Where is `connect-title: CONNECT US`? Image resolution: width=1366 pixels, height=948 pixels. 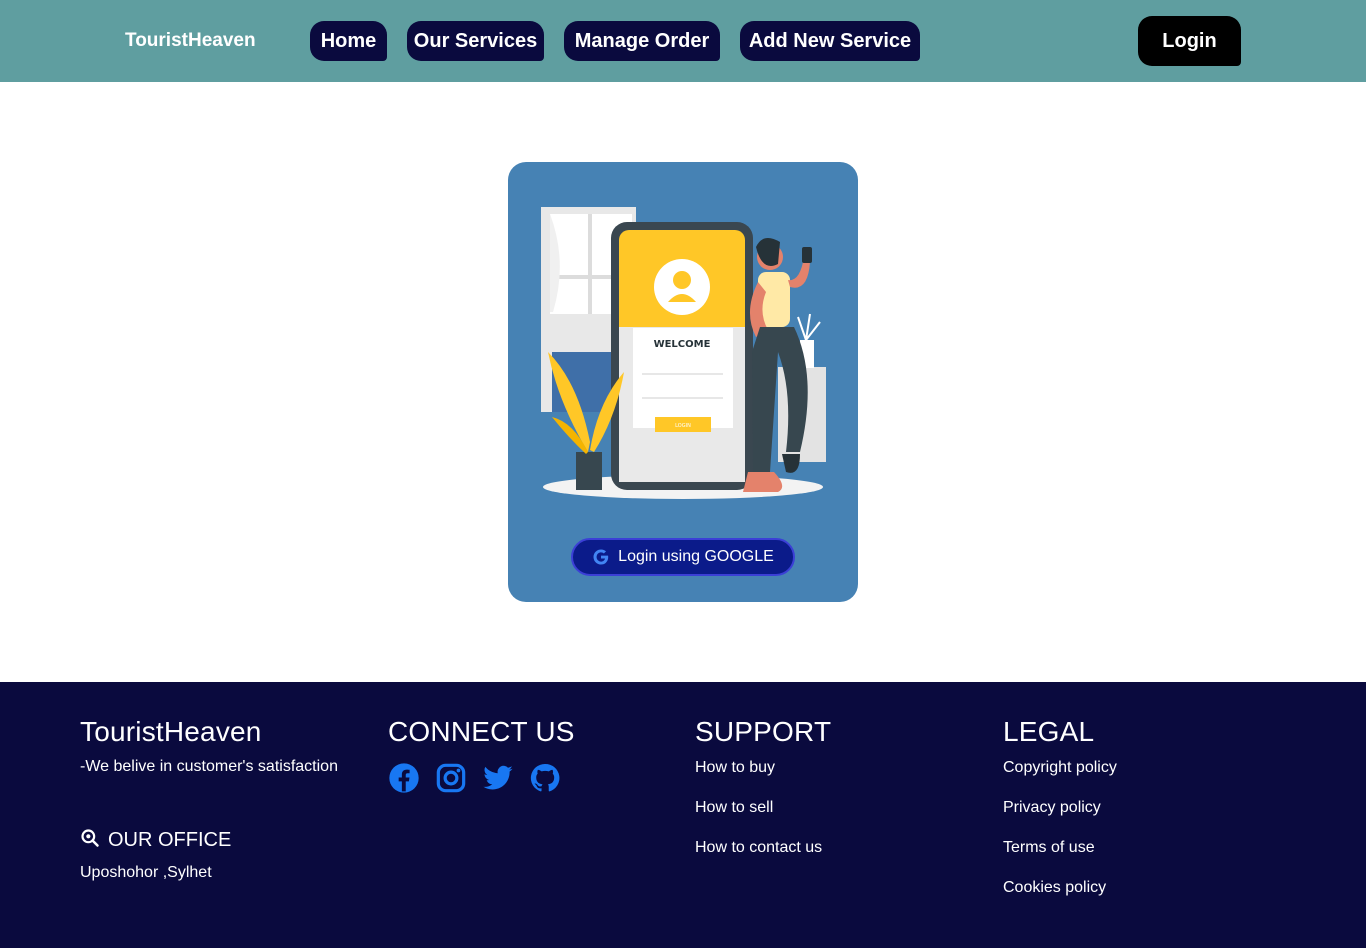 connect-title: CONNECT US is located at coordinates (481, 731).